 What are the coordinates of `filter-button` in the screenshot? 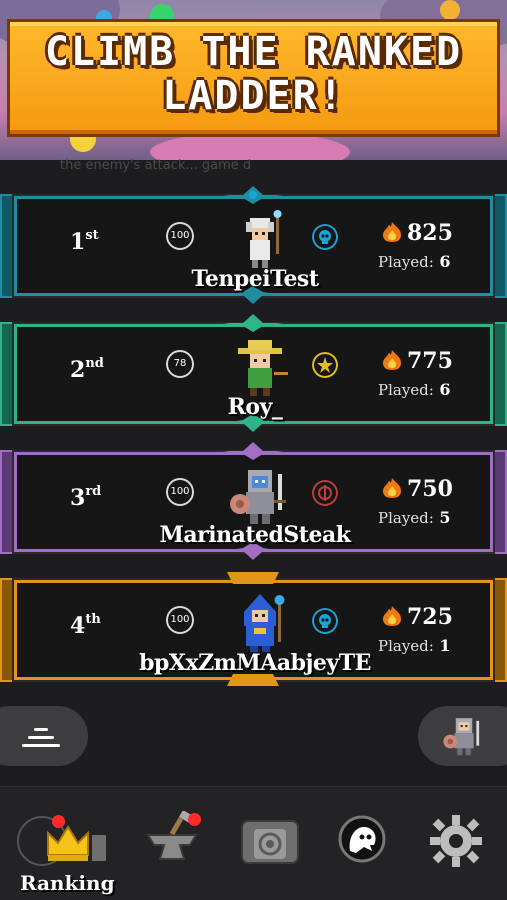 It's located at (44, 736).